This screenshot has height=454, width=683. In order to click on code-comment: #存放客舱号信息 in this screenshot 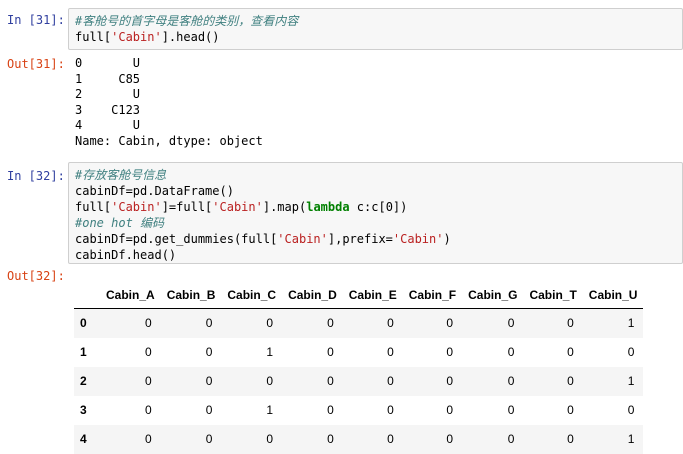, I will do `click(121, 175)`.